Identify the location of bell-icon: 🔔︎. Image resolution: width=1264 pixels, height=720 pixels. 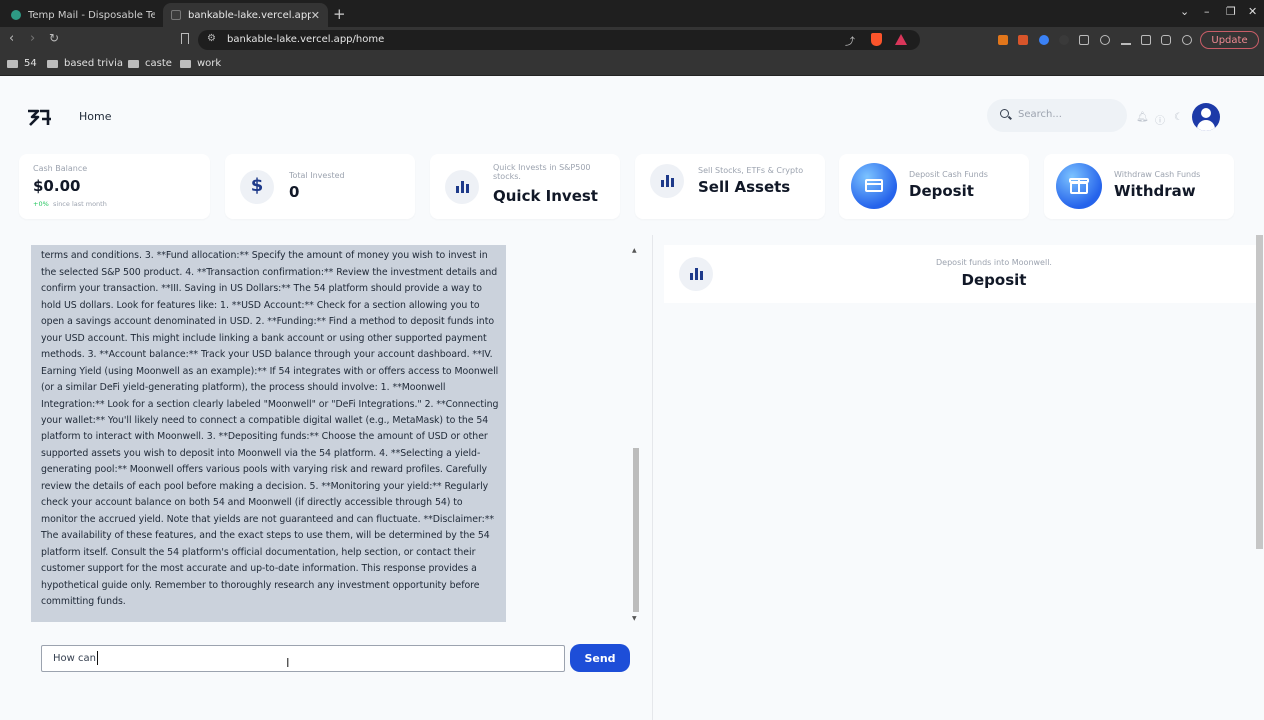
(1142, 117).